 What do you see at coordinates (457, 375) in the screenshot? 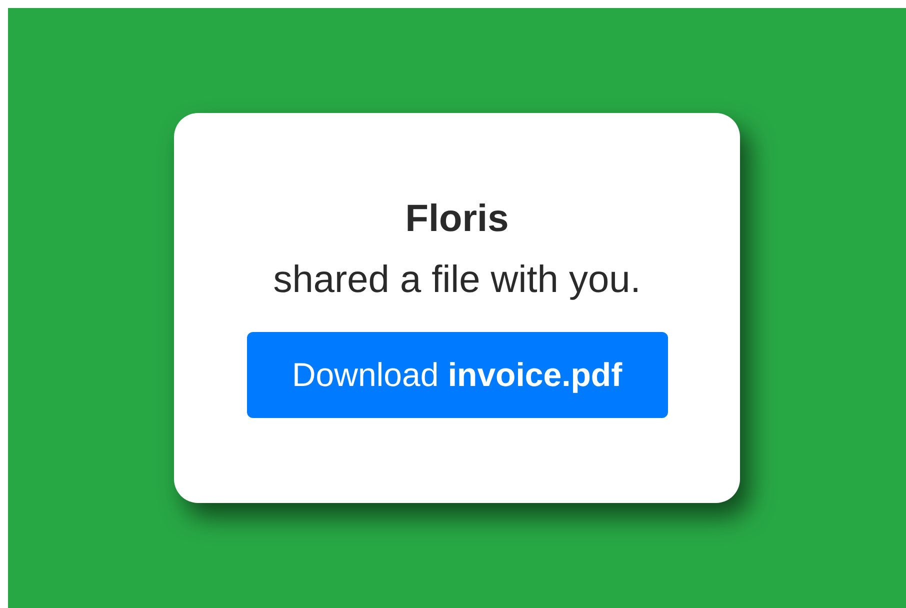
I see `download-button: Download invoice.pdf` at bounding box center [457, 375].